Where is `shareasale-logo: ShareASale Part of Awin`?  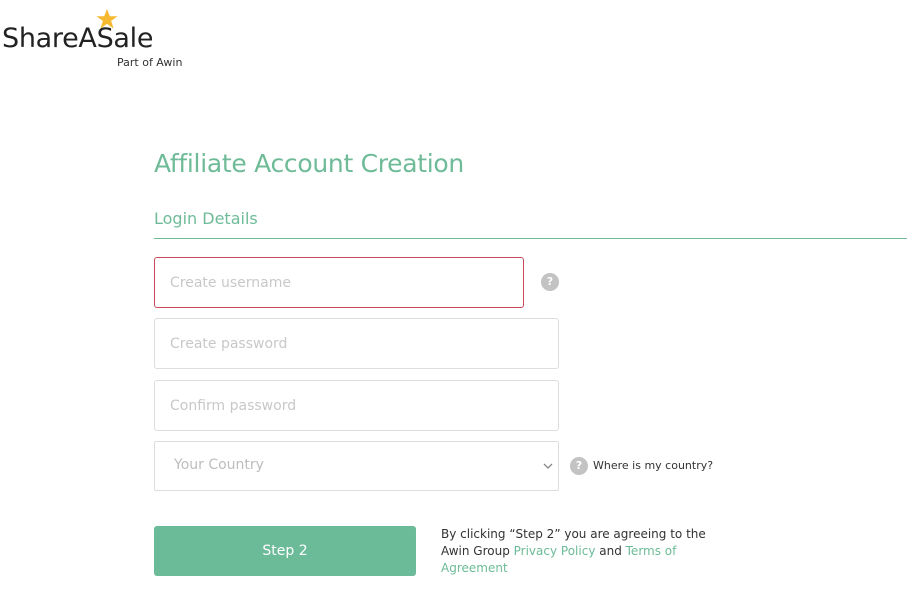
shareasale-logo: ShareASale Part of Awin is located at coordinates (97, 40).